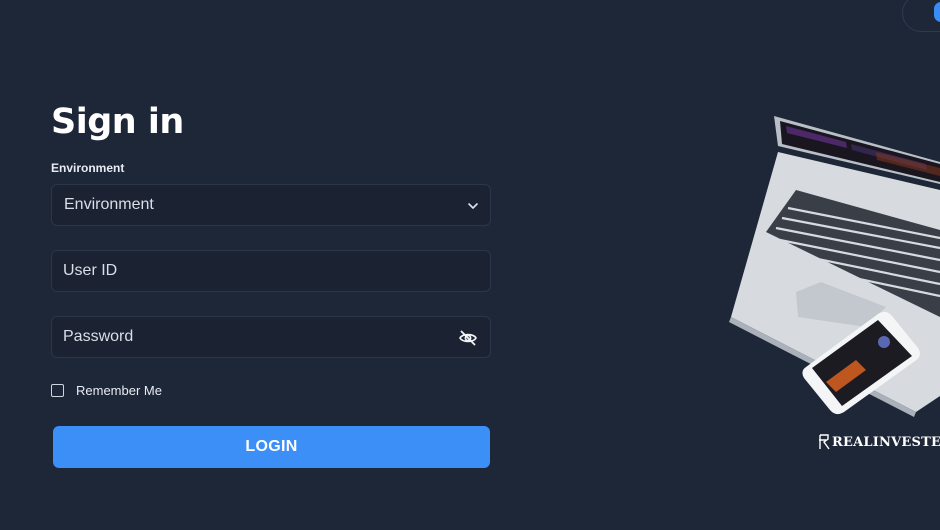 This screenshot has width=940, height=530. What do you see at coordinates (468, 338) in the screenshot?
I see `eye-off-icon` at bounding box center [468, 338].